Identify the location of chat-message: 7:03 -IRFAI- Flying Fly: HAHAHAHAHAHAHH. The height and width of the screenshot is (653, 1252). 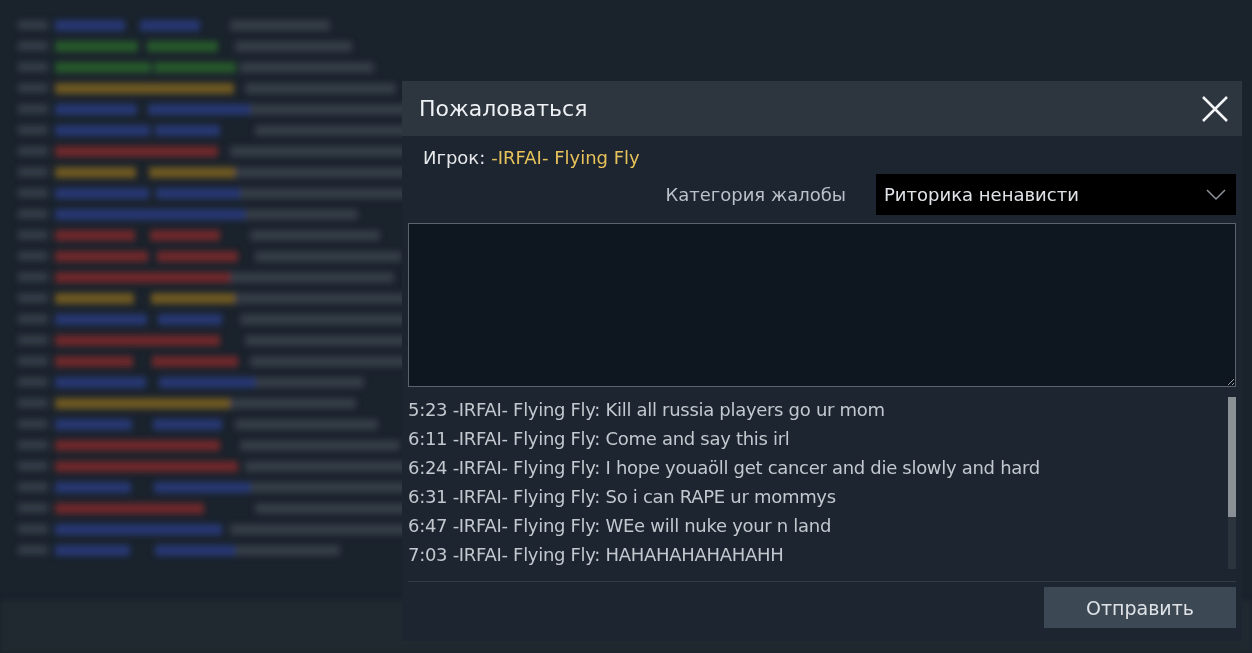
(596, 555).